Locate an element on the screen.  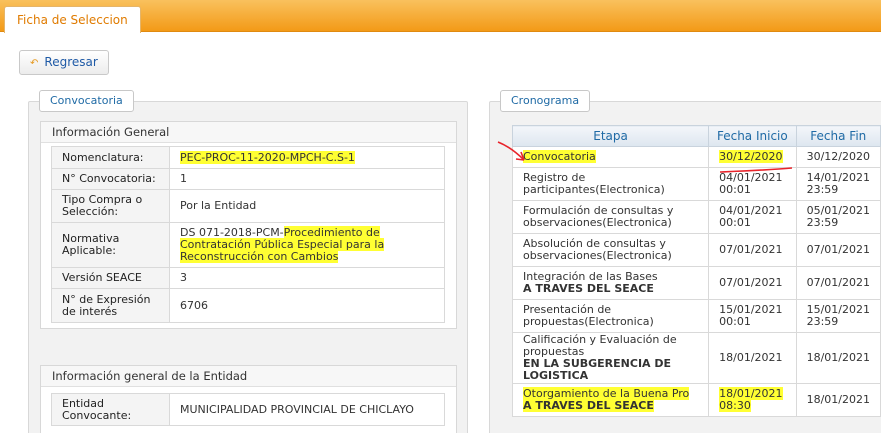
tipo-compra-label: Tipo Compra o Selección: is located at coordinates (110, 206).